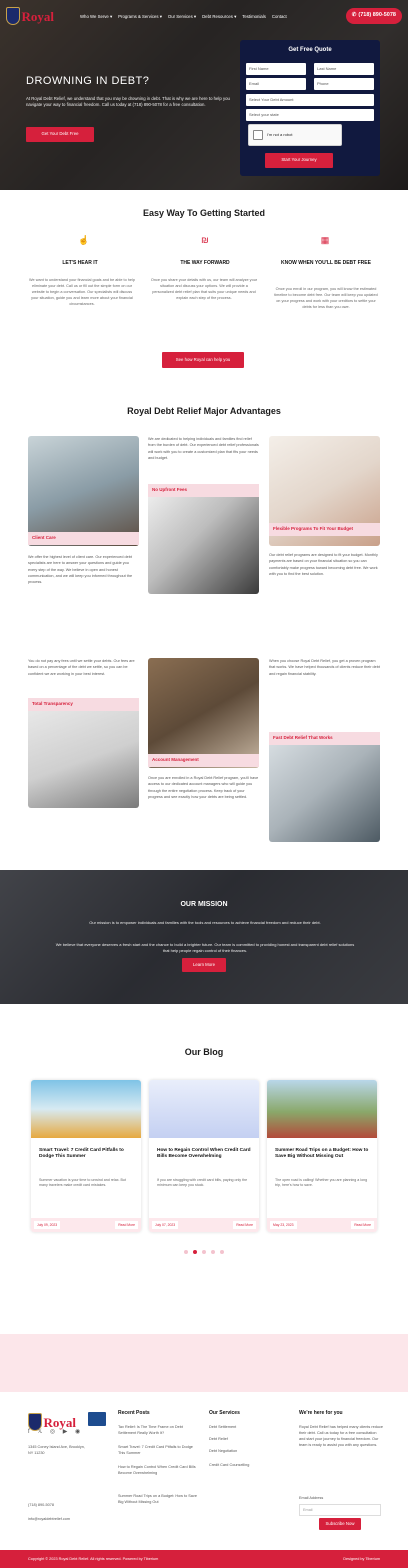 This screenshot has height=1568, width=408. Describe the element at coordinates (223, 1451) in the screenshot. I see `service-link: Debt Negotiation` at that location.